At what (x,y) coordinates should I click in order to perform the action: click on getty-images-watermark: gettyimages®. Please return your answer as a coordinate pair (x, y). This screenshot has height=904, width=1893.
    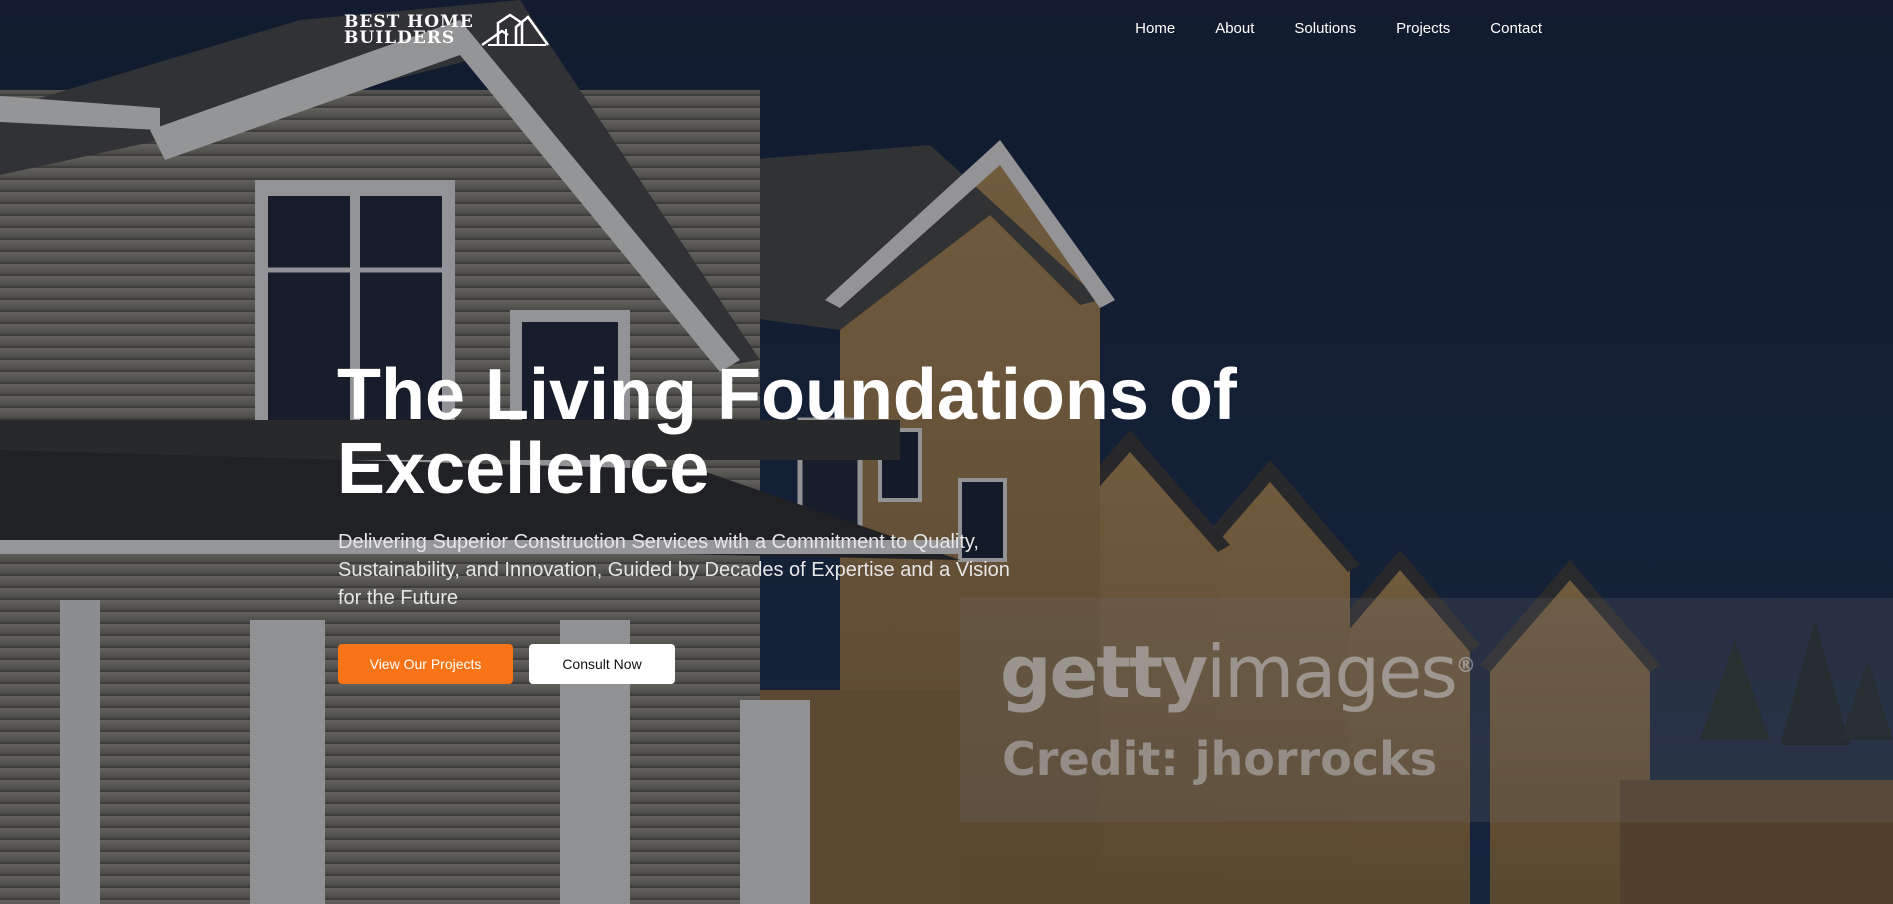
    Looking at the image, I should click on (1238, 672).